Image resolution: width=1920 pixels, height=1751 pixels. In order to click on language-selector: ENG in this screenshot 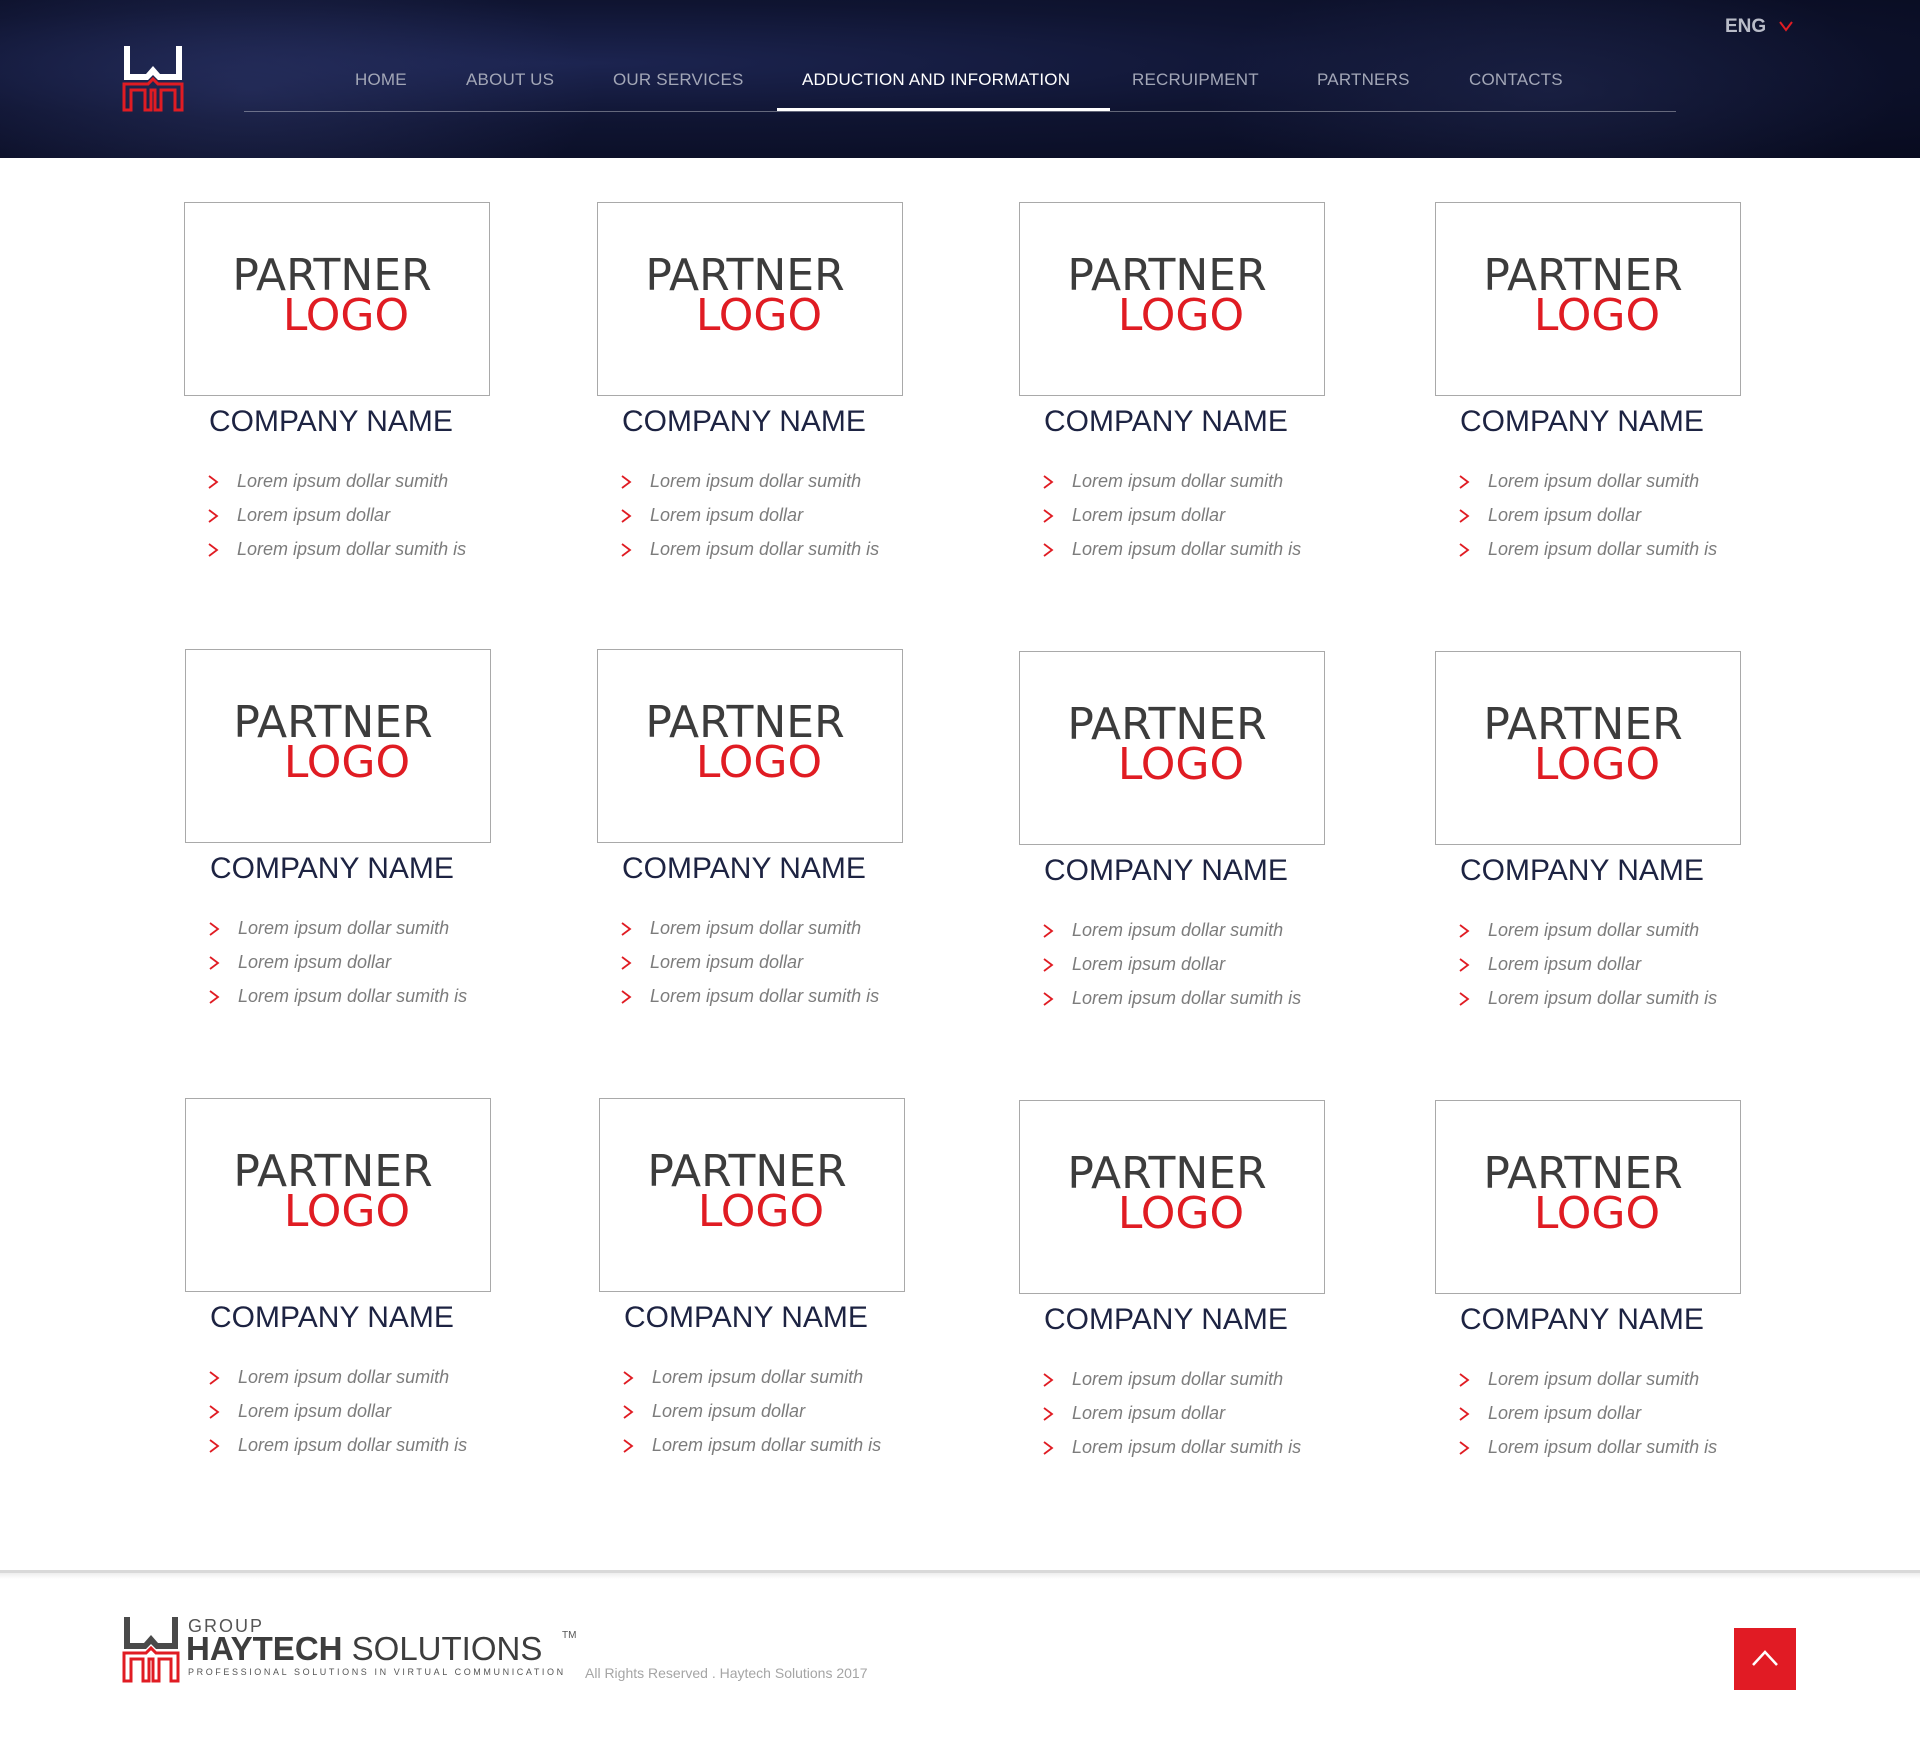, I will do `click(1745, 27)`.